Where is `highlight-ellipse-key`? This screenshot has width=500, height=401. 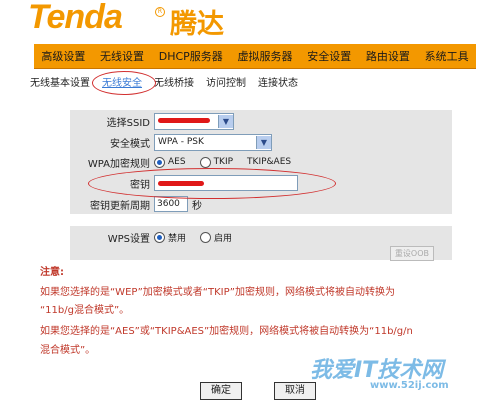
highlight-ellipse-key is located at coordinates (212, 183).